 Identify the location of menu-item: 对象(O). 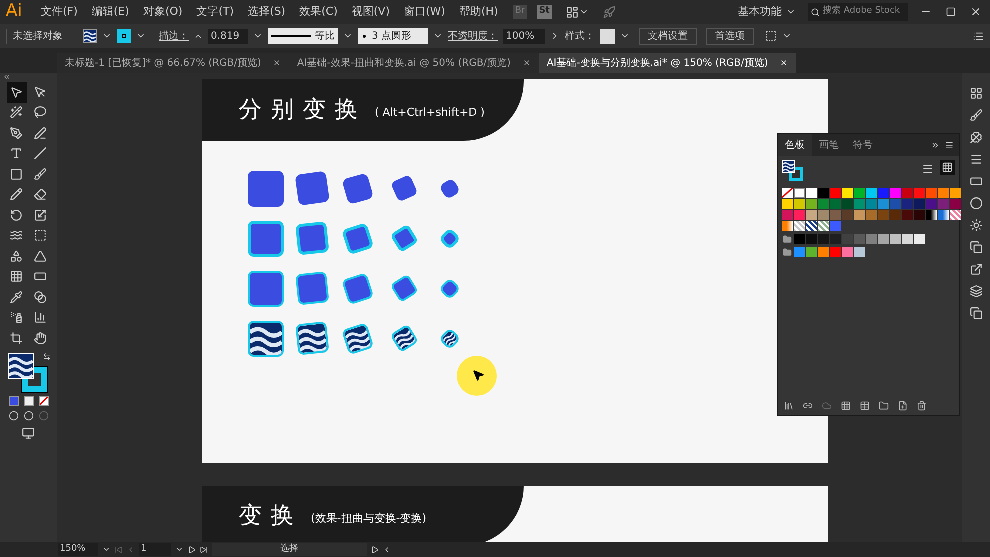
(163, 12).